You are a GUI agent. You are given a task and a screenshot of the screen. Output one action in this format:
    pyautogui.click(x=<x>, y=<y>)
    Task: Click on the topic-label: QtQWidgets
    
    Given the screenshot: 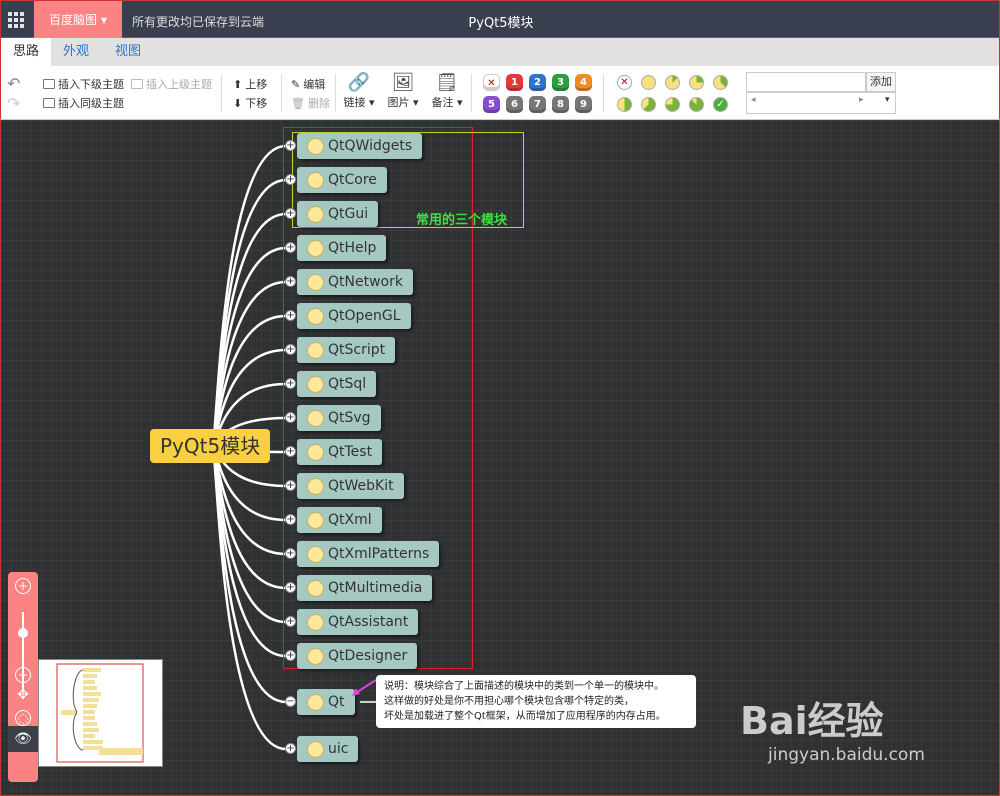 What is the action you would take?
    pyautogui.click(x=370, y=146)
    